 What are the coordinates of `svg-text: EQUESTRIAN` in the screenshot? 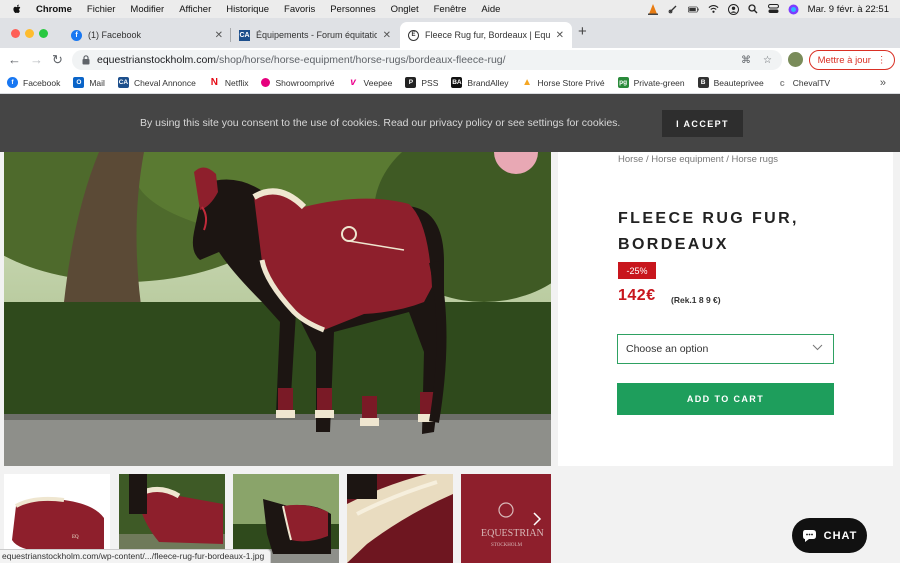 It's located at (512, 533).